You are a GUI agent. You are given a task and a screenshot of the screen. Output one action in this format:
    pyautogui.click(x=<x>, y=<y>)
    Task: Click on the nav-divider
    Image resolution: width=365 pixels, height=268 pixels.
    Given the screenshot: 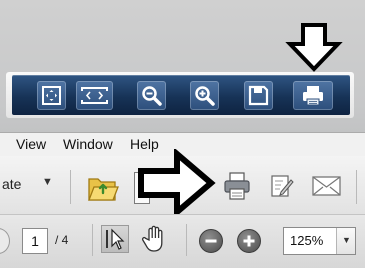 What is the action you would take?
    pyautogui.click(x=92, y=240)
    